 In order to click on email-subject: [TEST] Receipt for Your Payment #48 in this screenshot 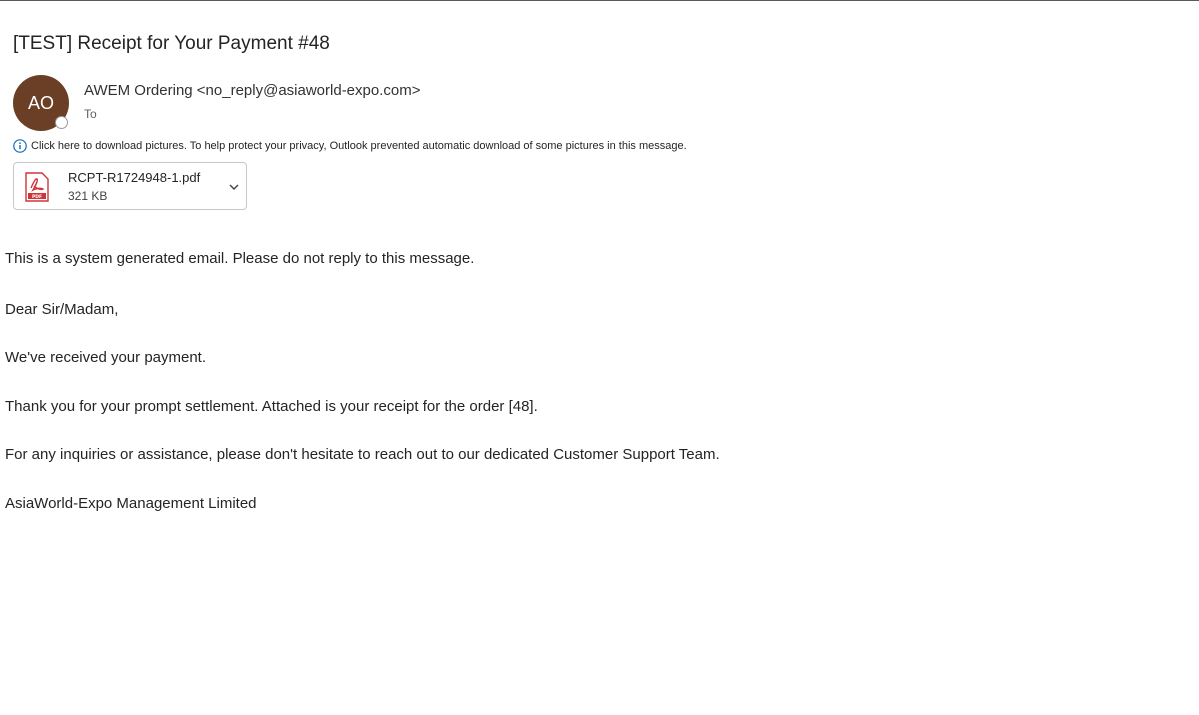, I will do `click(171, 43)`.